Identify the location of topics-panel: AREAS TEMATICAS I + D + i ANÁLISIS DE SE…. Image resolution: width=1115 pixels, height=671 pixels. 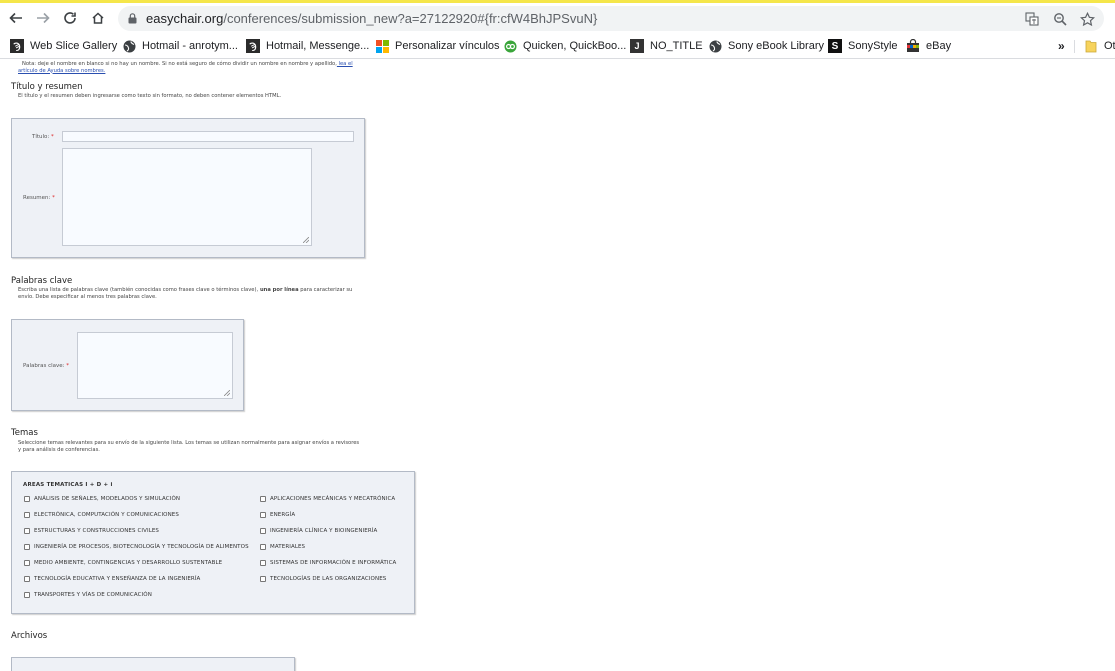
(213, 542).